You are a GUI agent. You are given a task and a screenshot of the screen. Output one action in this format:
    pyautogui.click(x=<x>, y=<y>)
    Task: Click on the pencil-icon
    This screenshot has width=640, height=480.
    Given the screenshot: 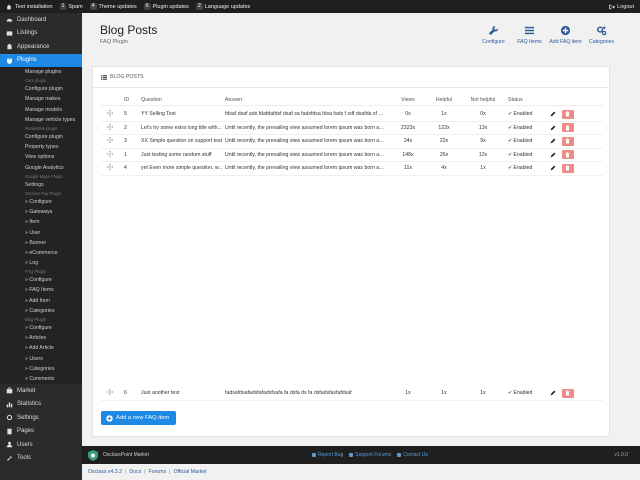 What is the action you would take?
    pyautogui.click(x=553, y=393)
    